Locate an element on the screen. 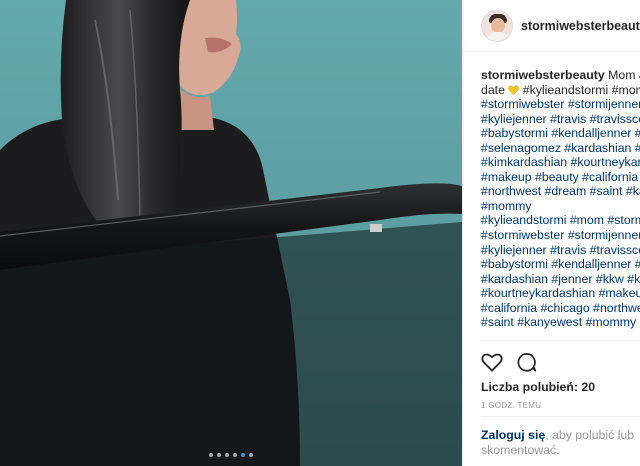  header-username: stormiwebsterbeauty is located at coordinates (580, 26).